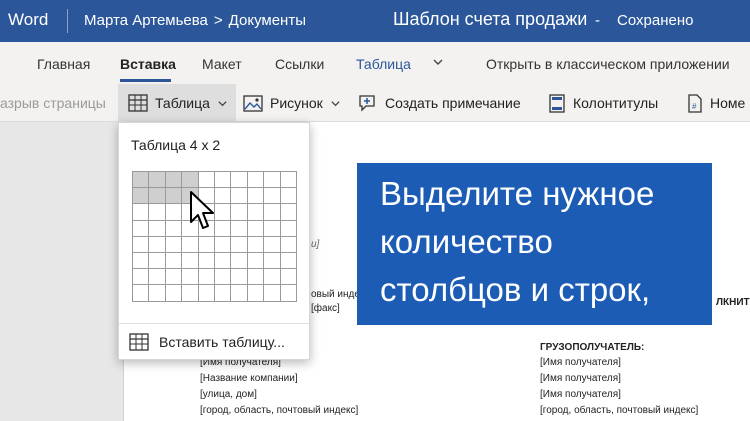 The height and width of the screenshot is (421, 750). What do you see at coordinates (367, 103) in the screenshot?
I see `comment-icon` at bounding box center [367, 103].